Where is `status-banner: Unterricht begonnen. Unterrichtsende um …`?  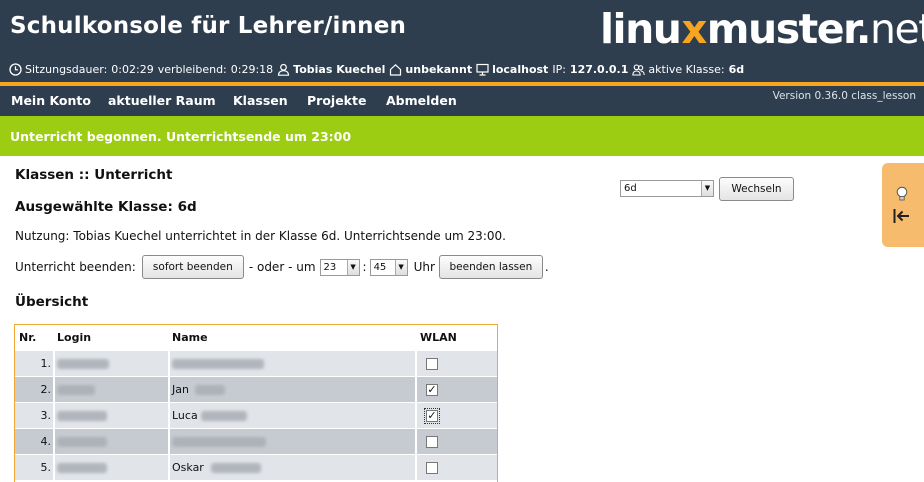 status-banner: Unterricht begonnen. Unterrichtsende um … is located at coordinates (462, 136).